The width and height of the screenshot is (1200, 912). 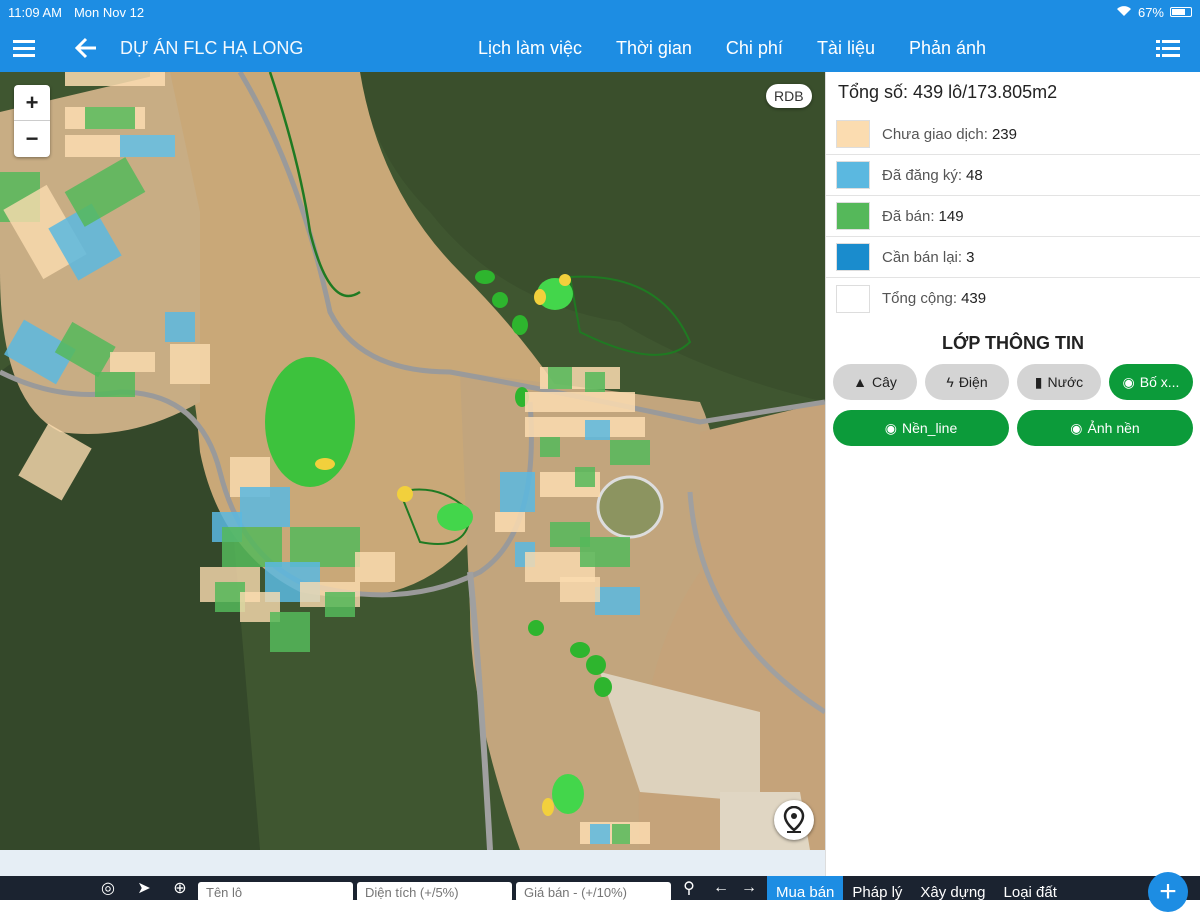 I want to click on layer-anh-nen-button: ◉ Ảnh nền, so click(x=1105, y=428).